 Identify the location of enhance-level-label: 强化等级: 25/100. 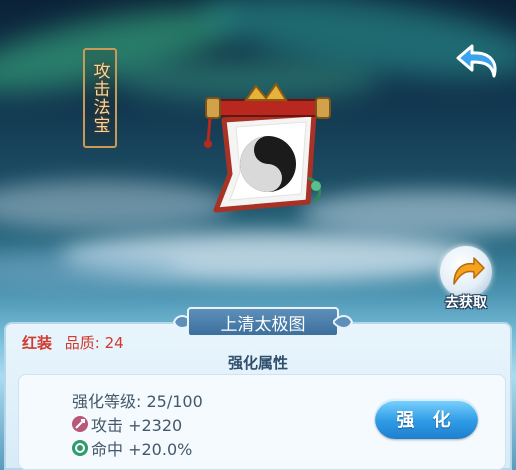
(137, 401).